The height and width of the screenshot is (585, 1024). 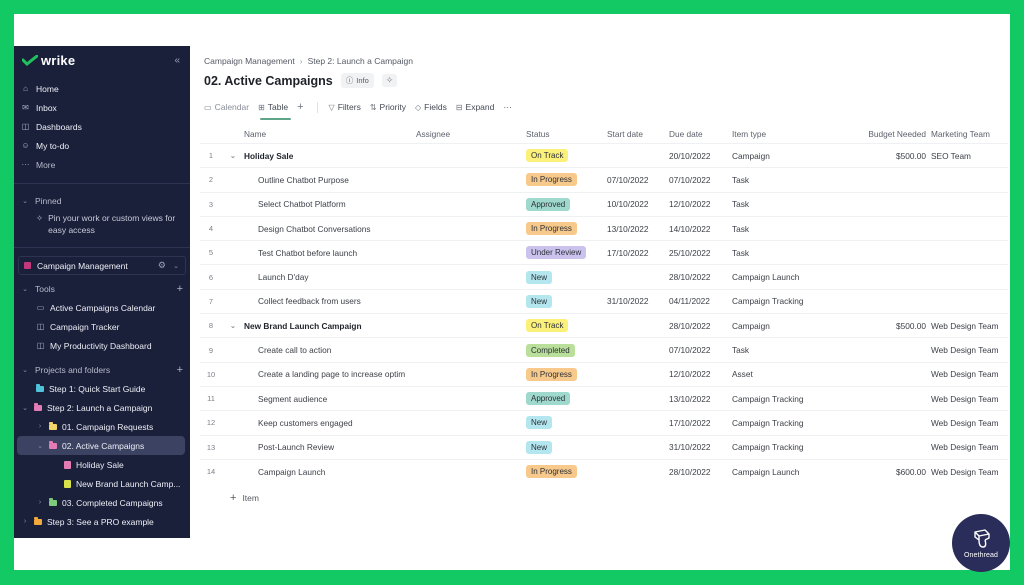 What do you see at coordinates (566, 350) in the screenshot?
I see `status-cell: Completed` at bounding box center [566, 350].